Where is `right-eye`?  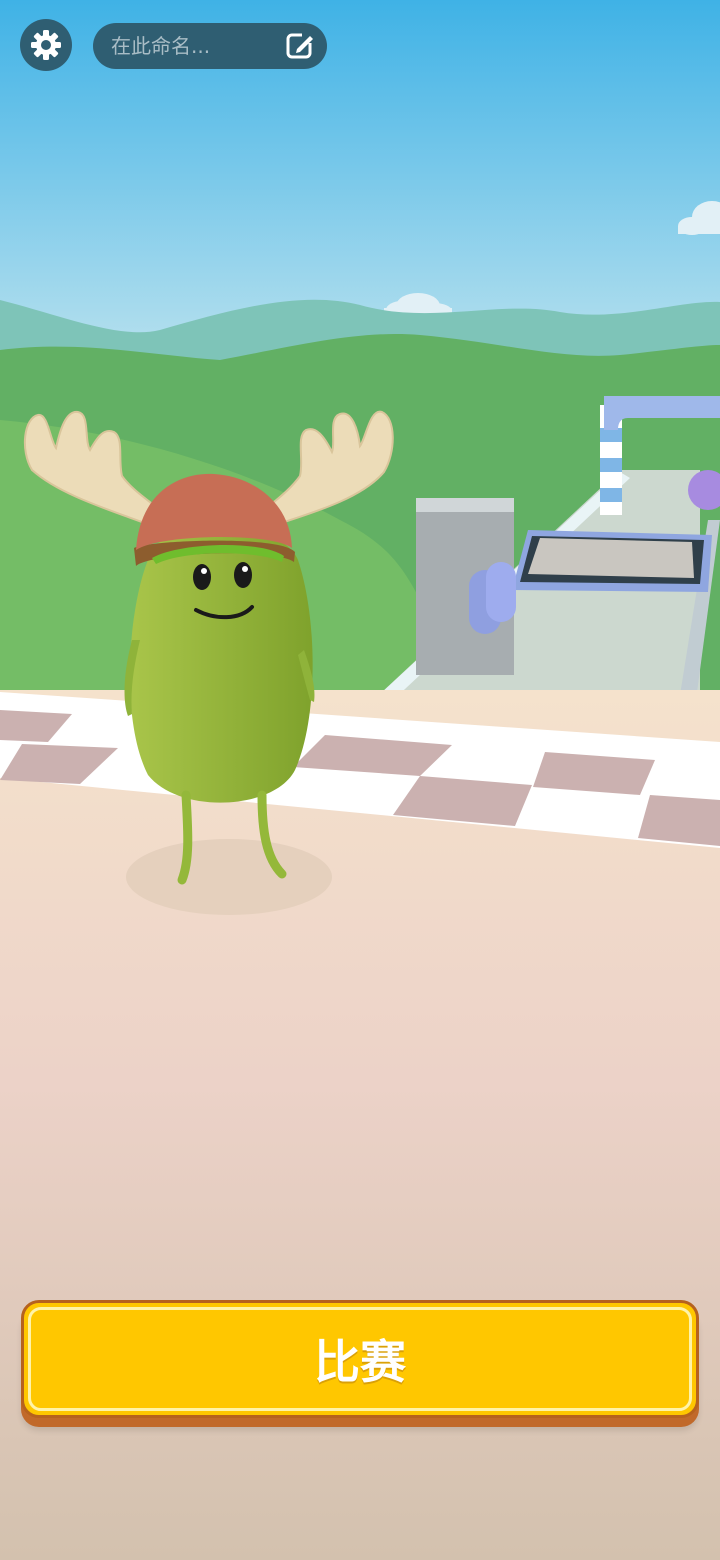 right-eye is located at coordinates (243, 575).